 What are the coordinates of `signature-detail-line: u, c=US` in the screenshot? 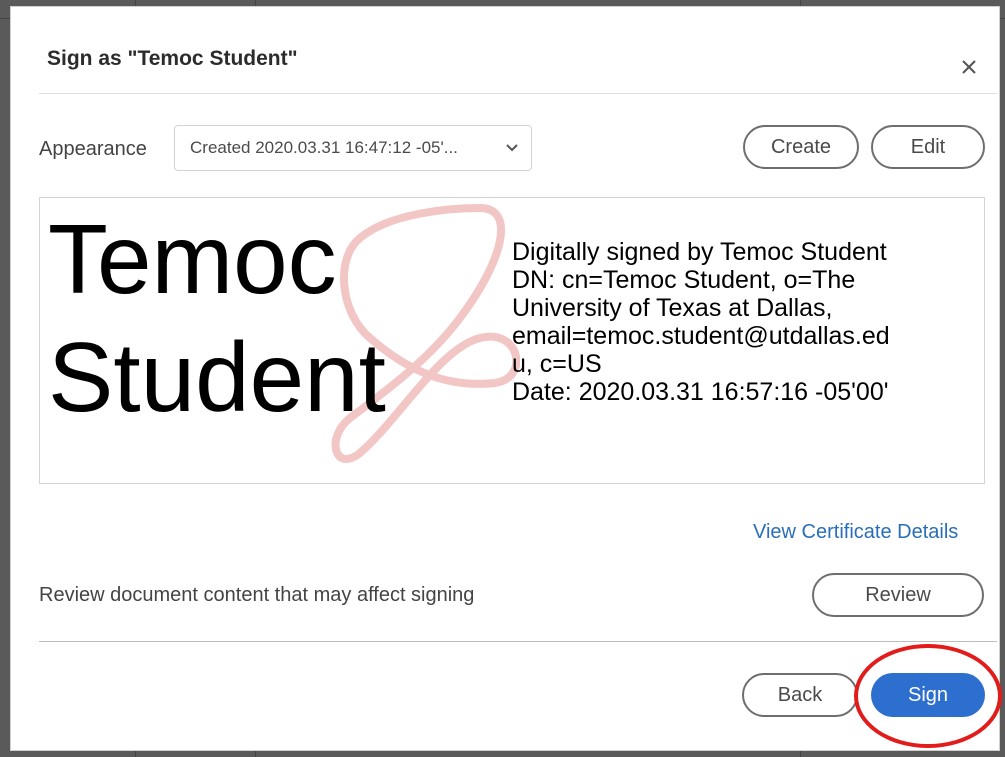 It's located at (557, 364).